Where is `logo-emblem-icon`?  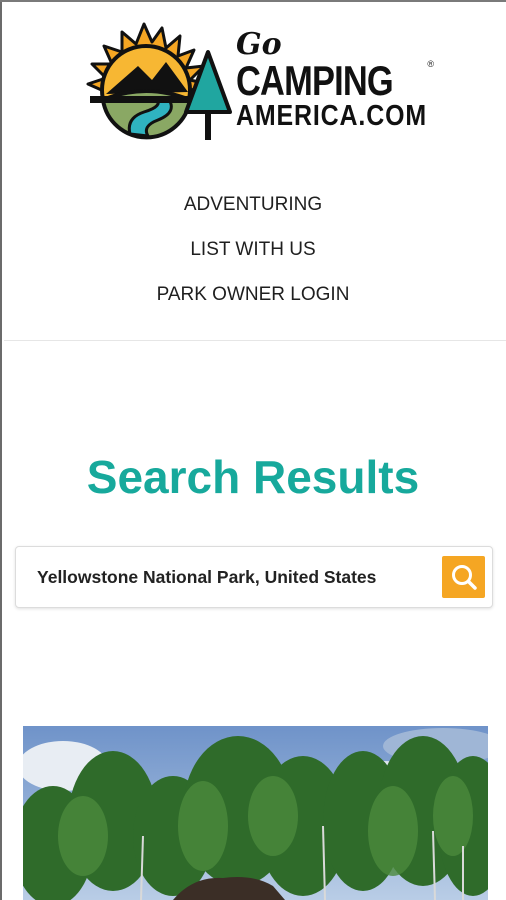
logo-emblem-icon is located at coordinates (159, 81).